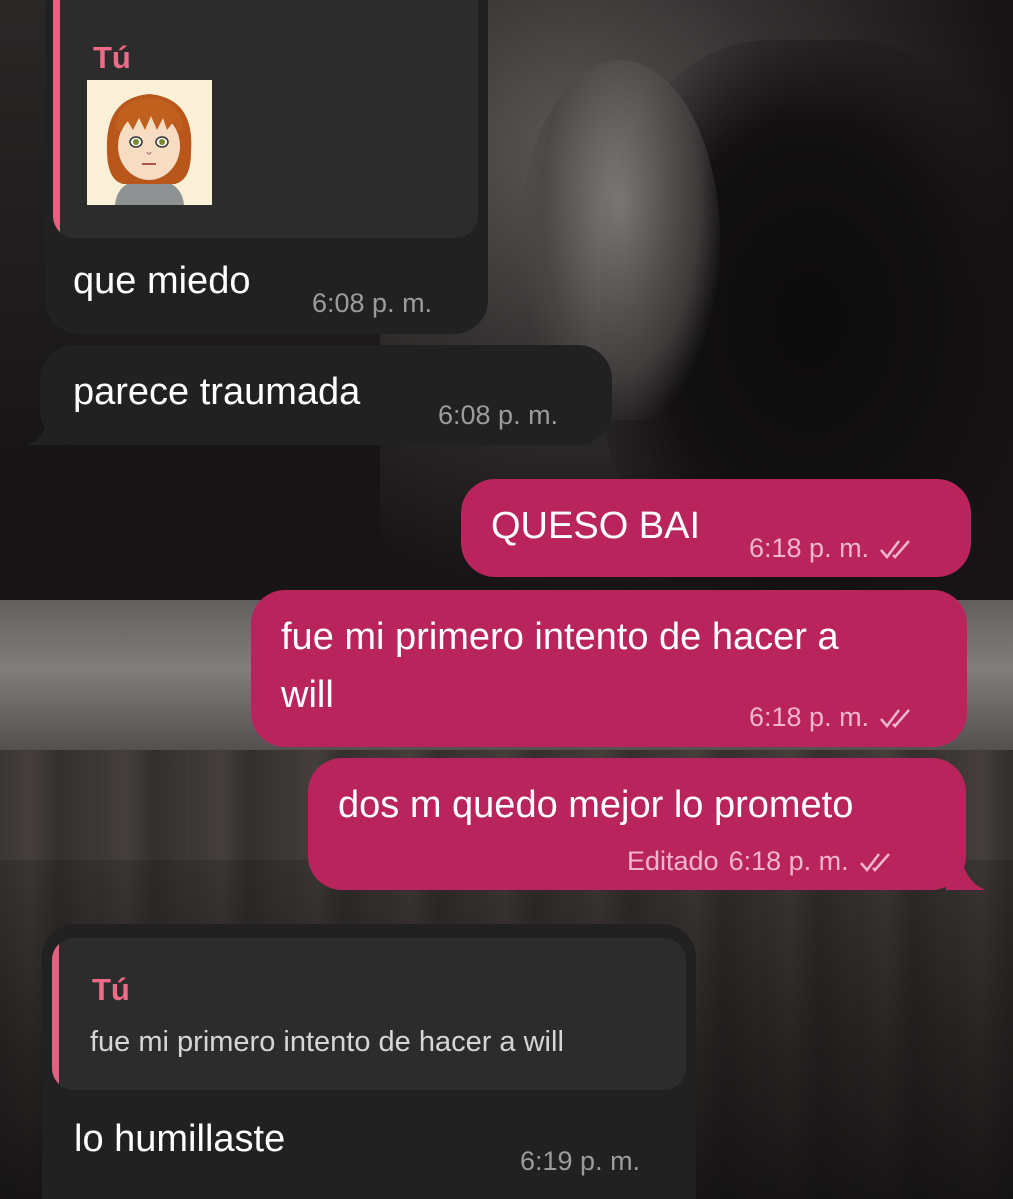 The height and width of the screenshot is (1199, 1013). What do you see at coordinates (180, 1139) in the screenshot?
I see `message-text: lo humillaste` at bounding box center [180, 1139].